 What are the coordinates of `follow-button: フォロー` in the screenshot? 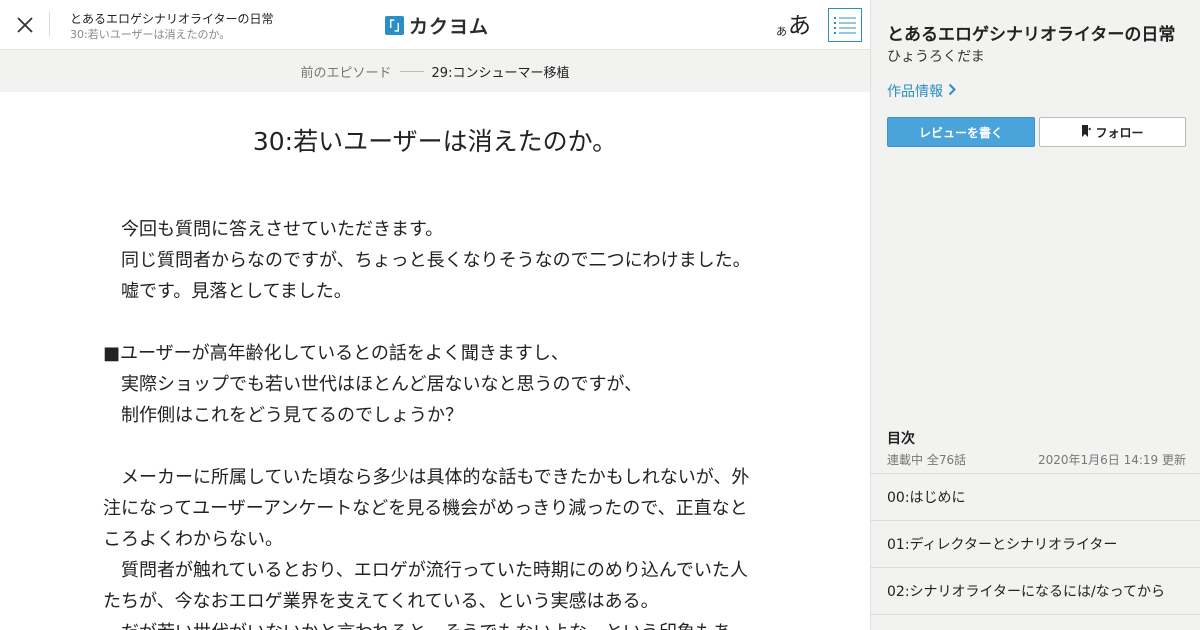 It's located at (1112, 132).